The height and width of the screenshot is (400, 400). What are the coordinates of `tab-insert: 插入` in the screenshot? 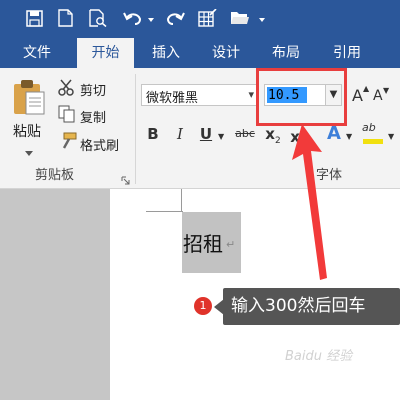 It's located at (166, 53).